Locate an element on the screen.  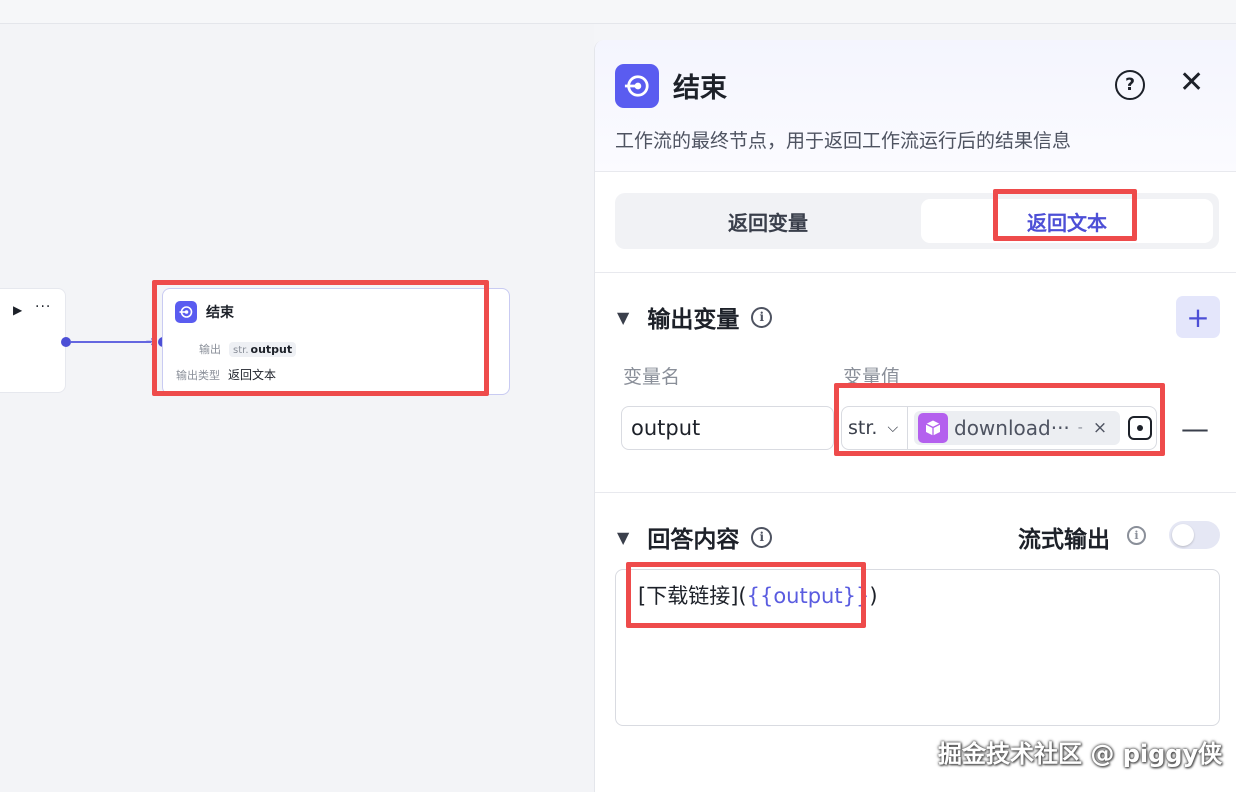
output-variables-header: ▼ 输出变量 i is located at coordinates (695, 317).